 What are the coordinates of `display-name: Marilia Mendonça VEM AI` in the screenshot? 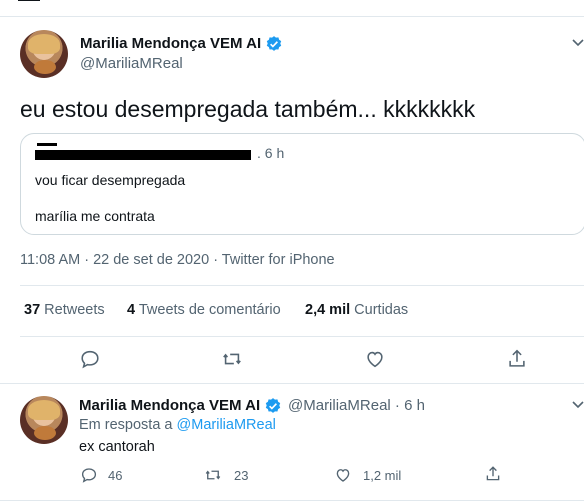 It's located at (170, 43).